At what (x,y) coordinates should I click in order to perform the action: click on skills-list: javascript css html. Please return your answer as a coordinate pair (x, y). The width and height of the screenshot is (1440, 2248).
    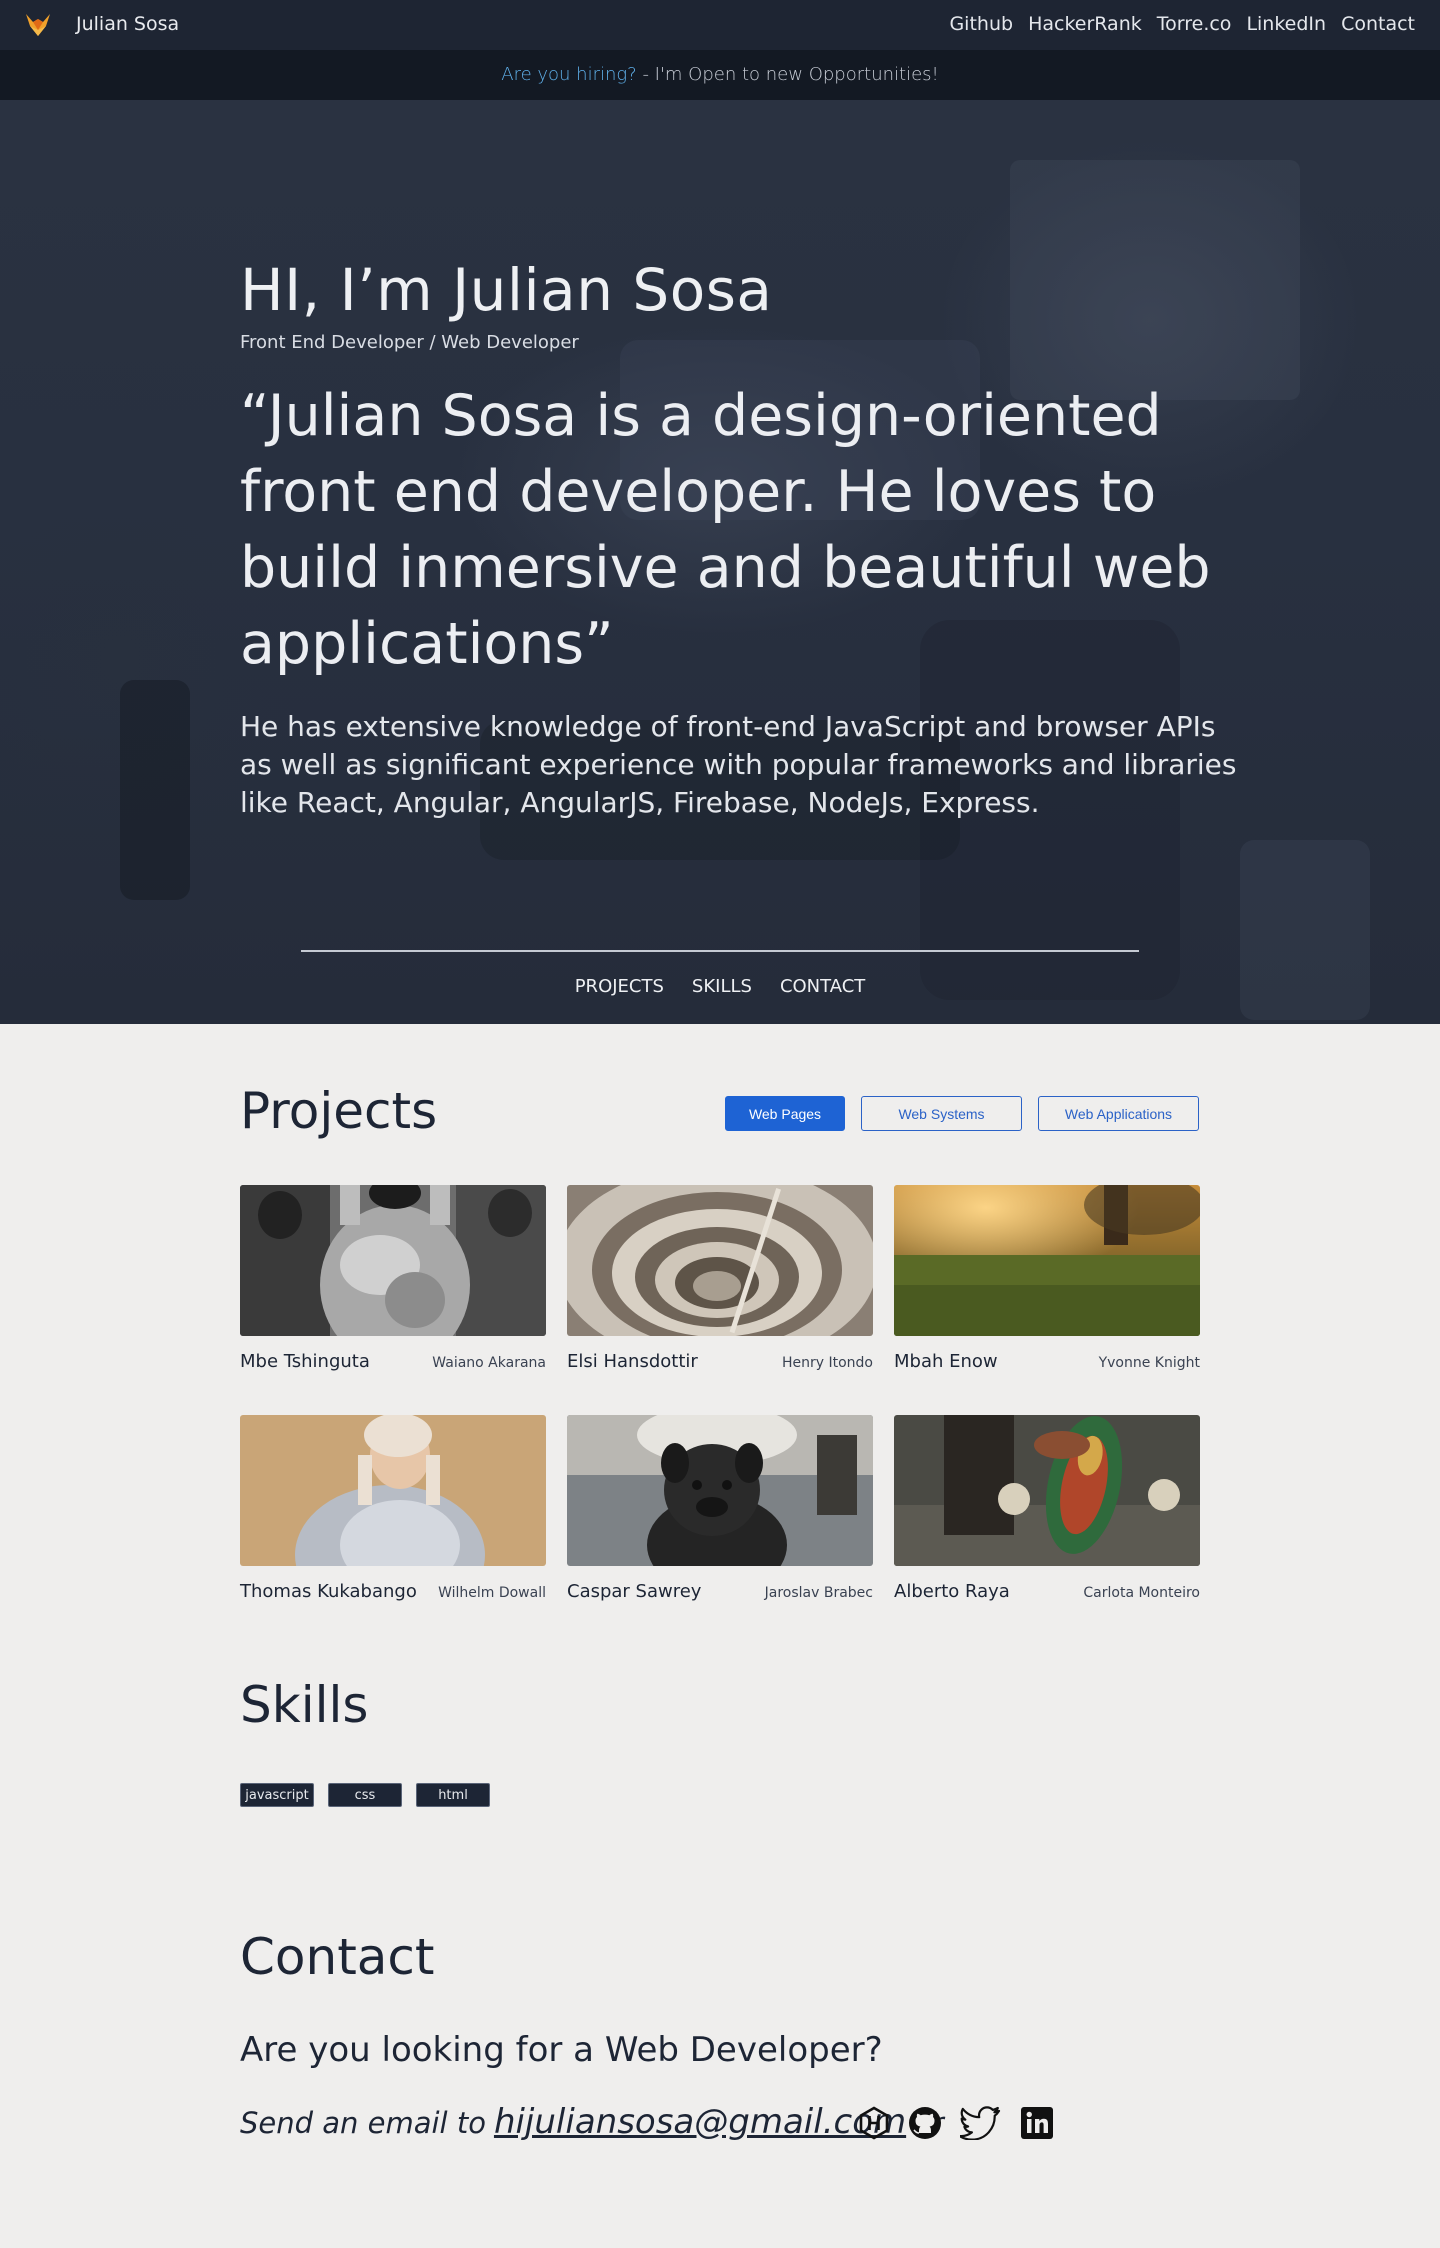
    Looking at the image, I should click on (365, 1795).